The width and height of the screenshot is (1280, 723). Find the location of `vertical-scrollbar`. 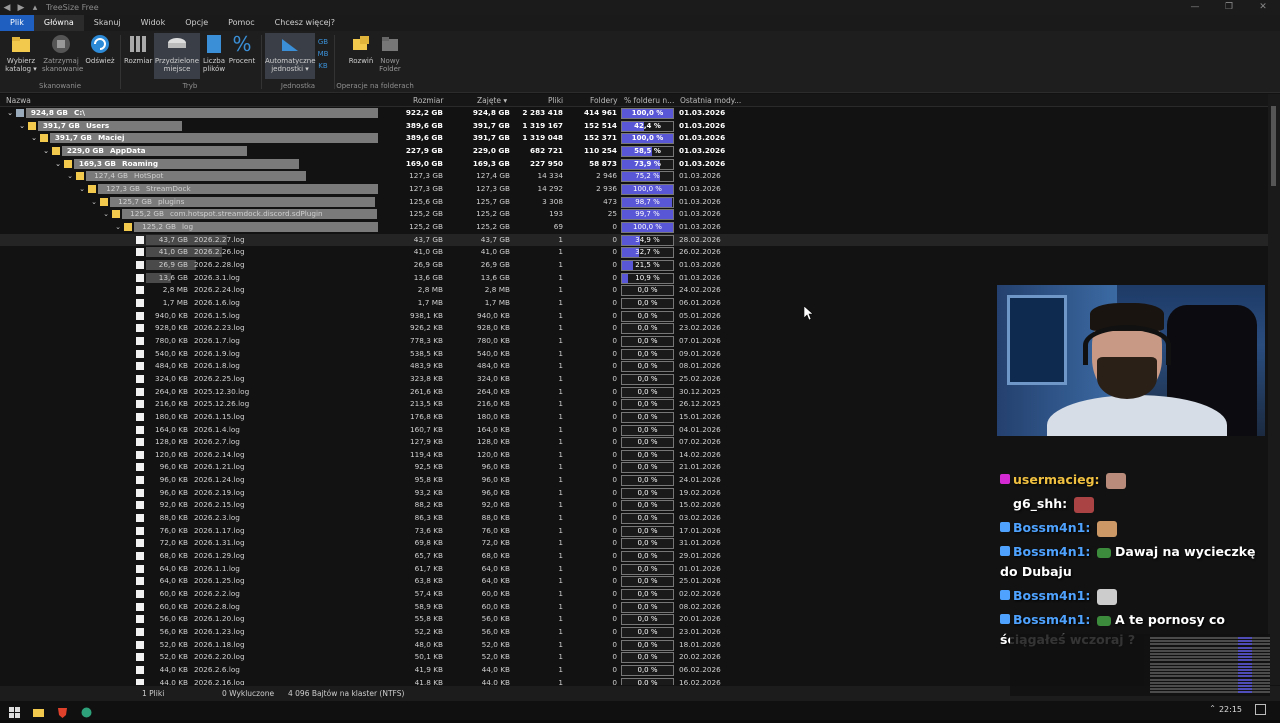

vertical-scrollbar is located at coordinates (1274, 389).